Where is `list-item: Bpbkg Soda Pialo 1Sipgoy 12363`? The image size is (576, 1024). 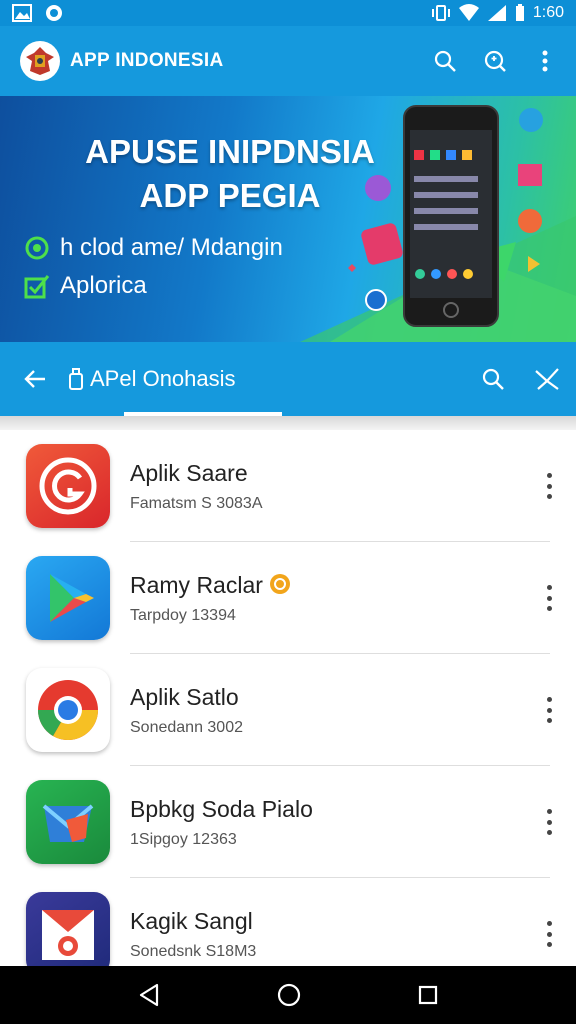
list-item: Bpbkg Soda Pialo 1Sipgoy 12363 is located at coordinates (288, 822).